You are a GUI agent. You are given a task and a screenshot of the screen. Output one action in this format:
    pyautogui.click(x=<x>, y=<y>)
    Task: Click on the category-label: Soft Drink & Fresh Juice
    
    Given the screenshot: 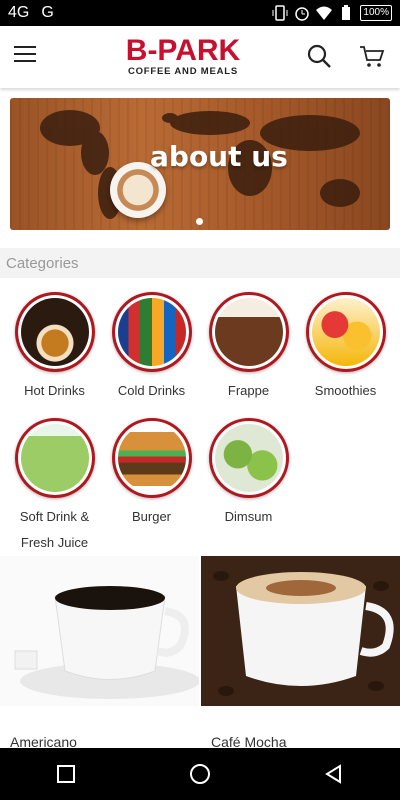 What is the action you would take?
    pyautogui.click(x=54, y=529)
    